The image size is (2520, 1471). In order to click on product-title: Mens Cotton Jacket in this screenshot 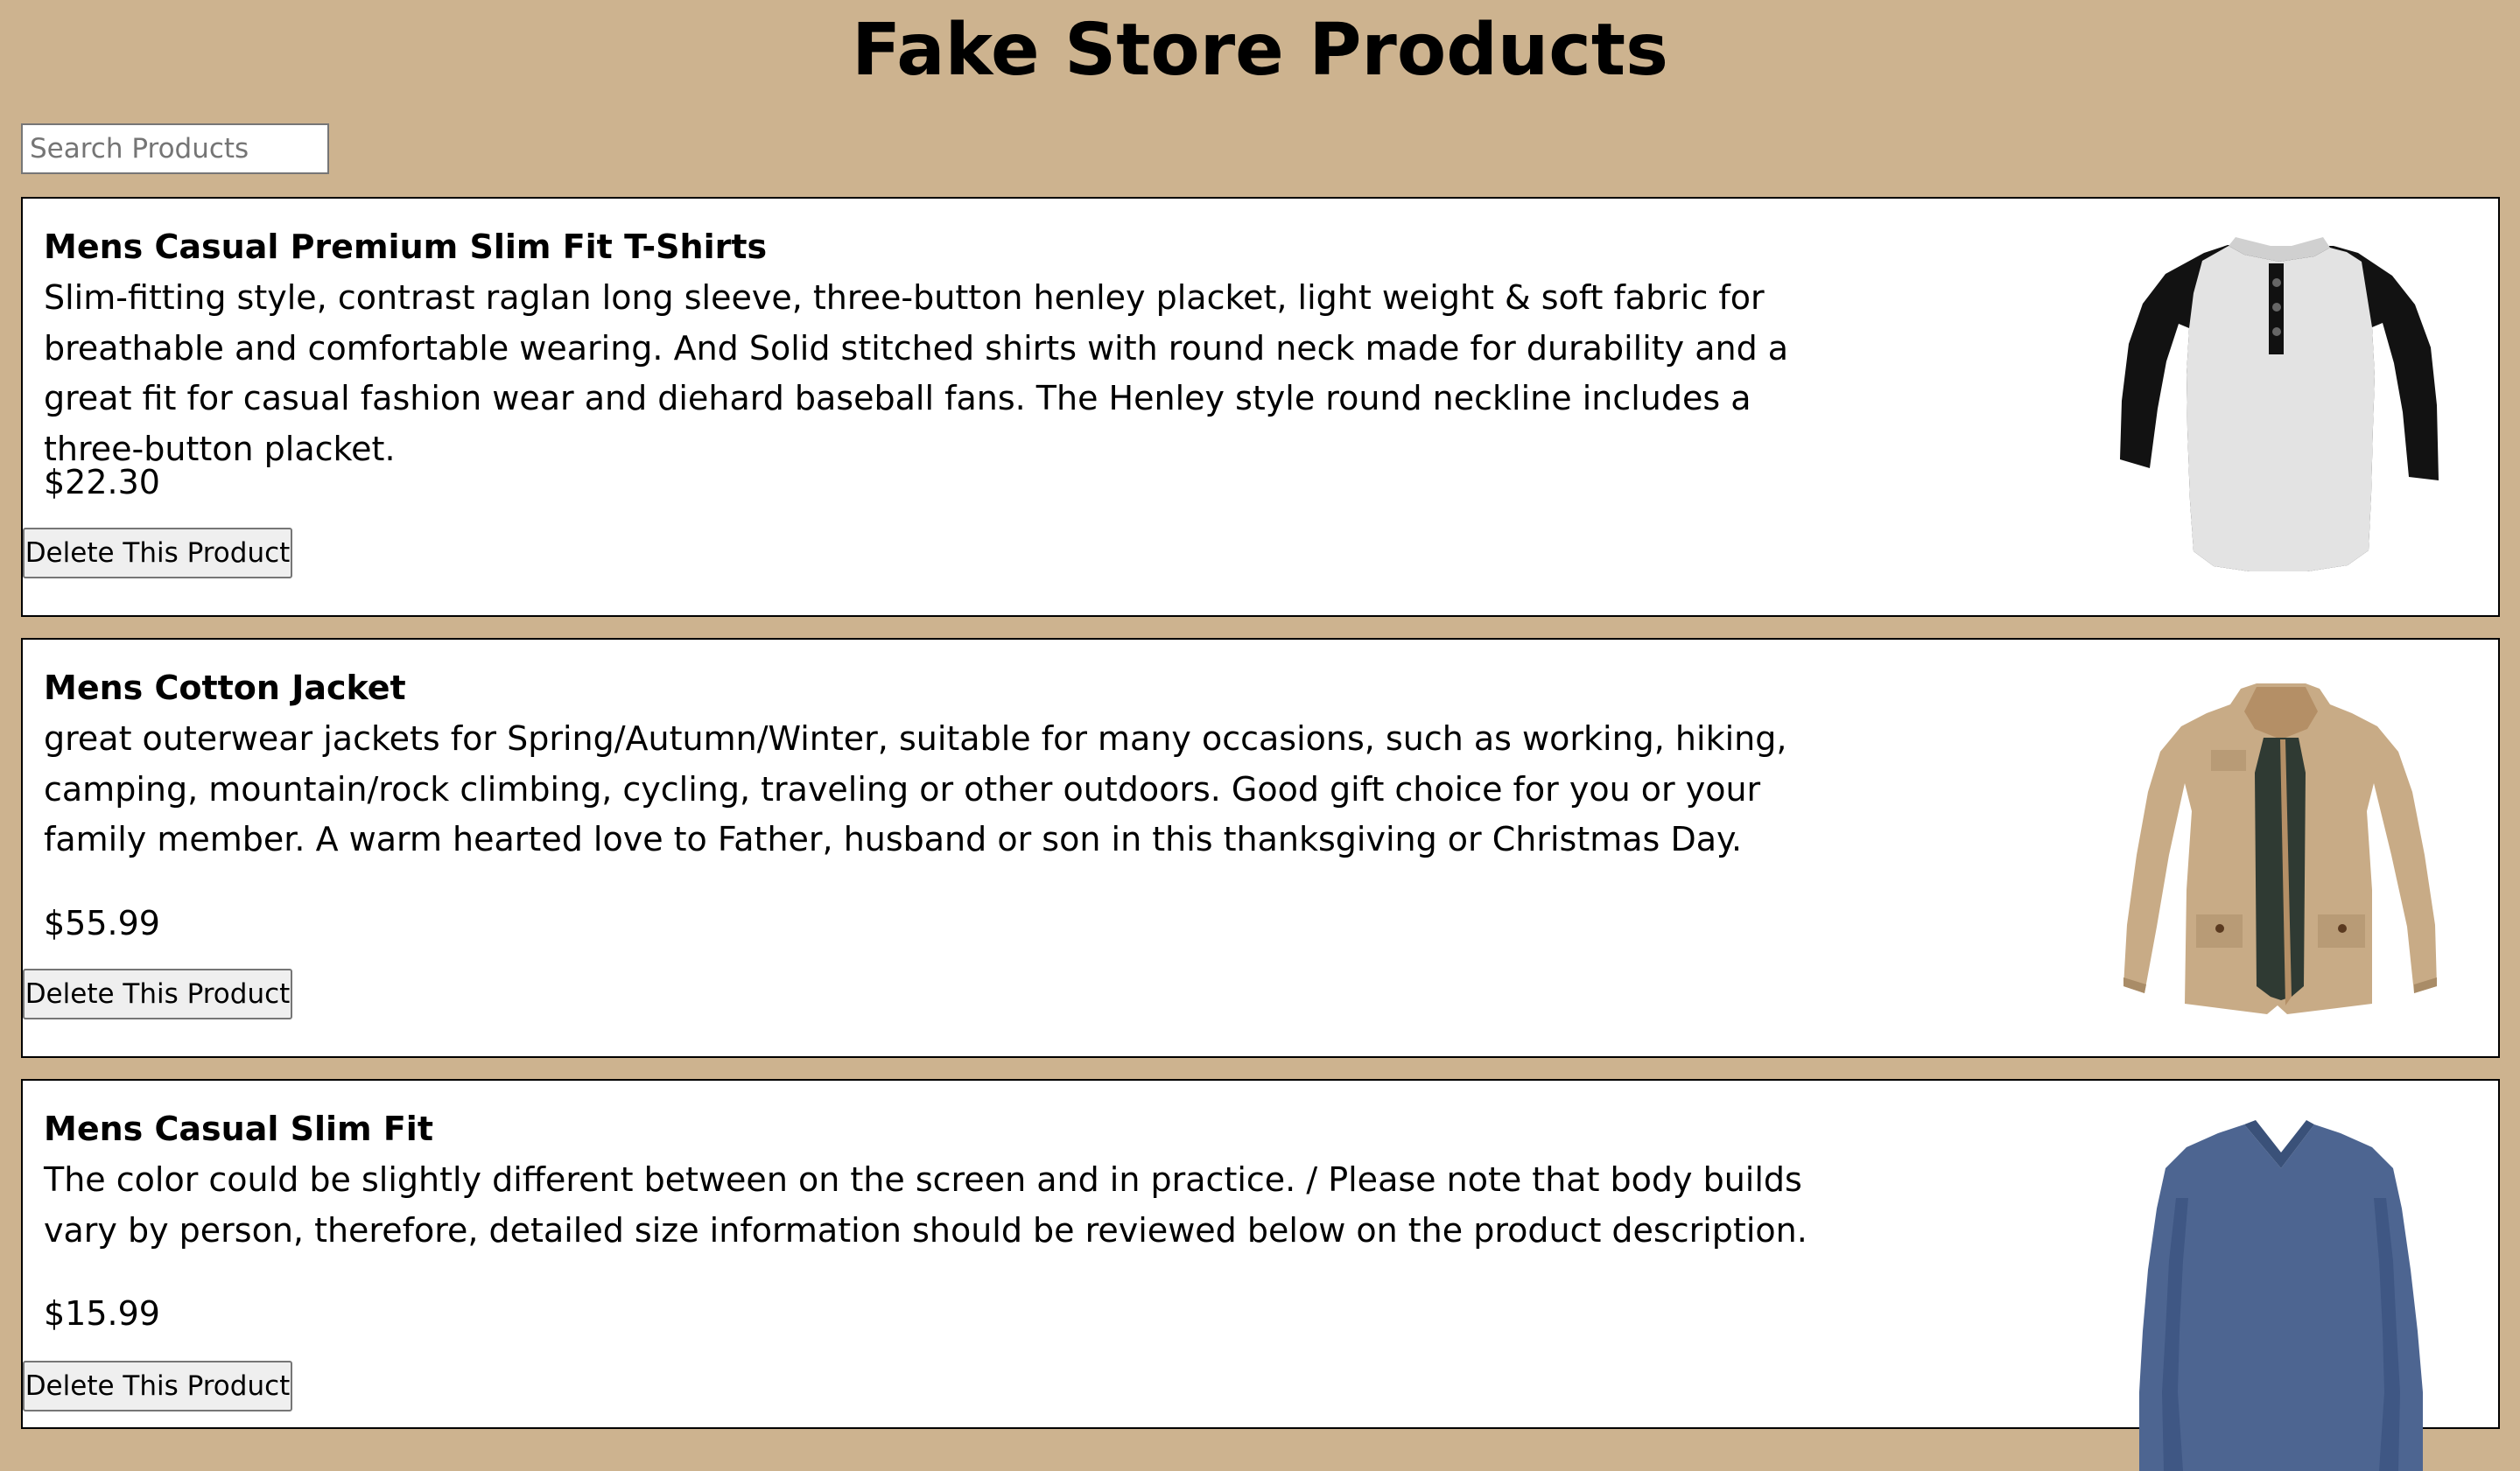, I will do `click(225, 688)`.